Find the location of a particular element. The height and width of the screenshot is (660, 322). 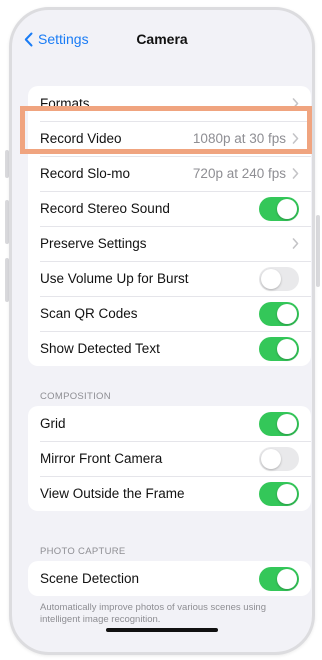

row-grid: Grid is located at coordinates (169, 423).